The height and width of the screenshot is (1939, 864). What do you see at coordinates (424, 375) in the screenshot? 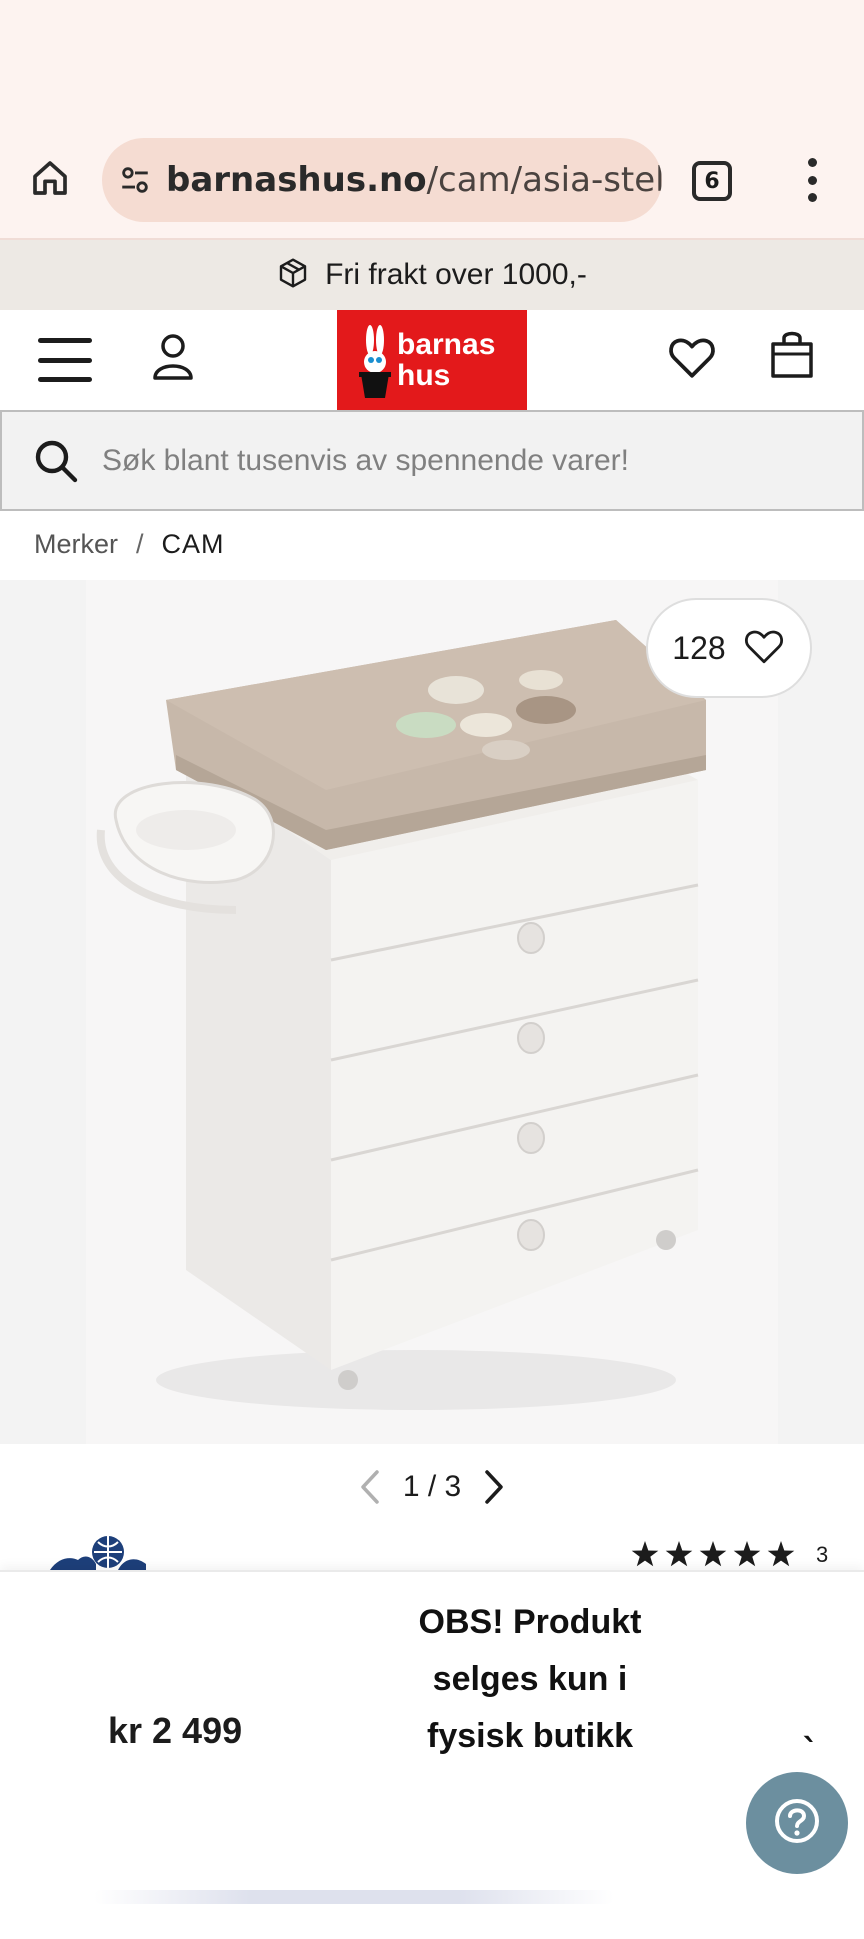
I see `logo-text-line2: hus` at bounding box center [424, 375].